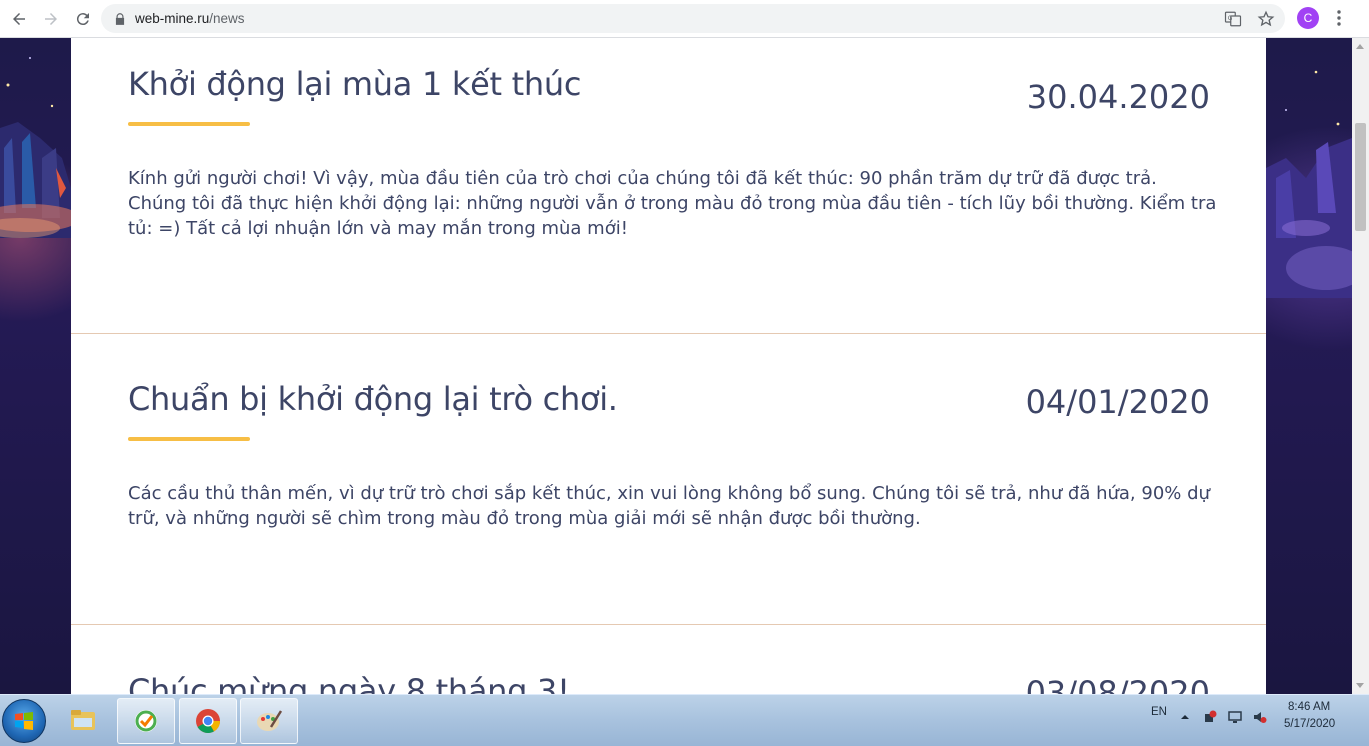 Image resolution: width=1369 pixels, height=746 pixels. I want to click on network-warning-icon, so click(1210, 717).